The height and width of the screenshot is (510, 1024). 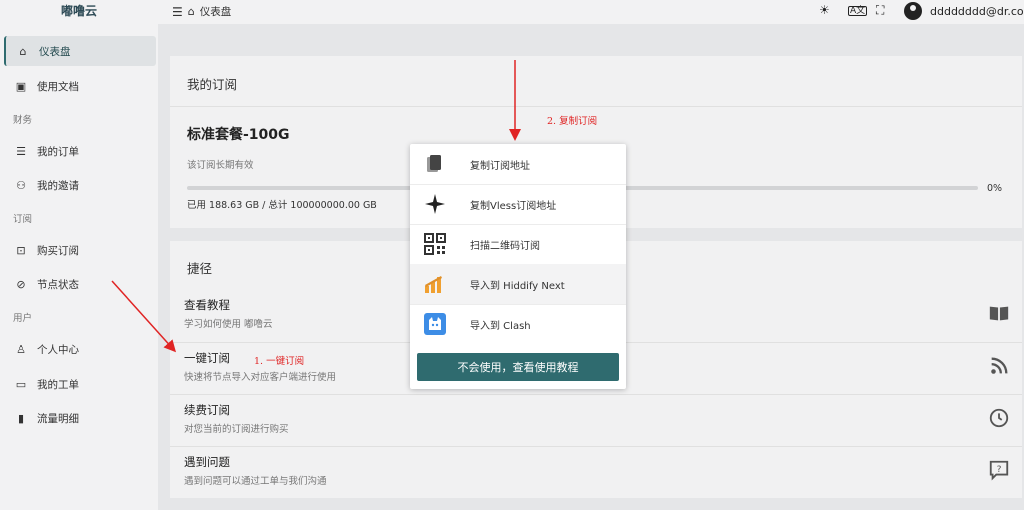 What do you see at coordinates (279, 361) in the screenshot?
I see `annotation-step1: 1. 一键订阅` at bounding box center [279, 361].